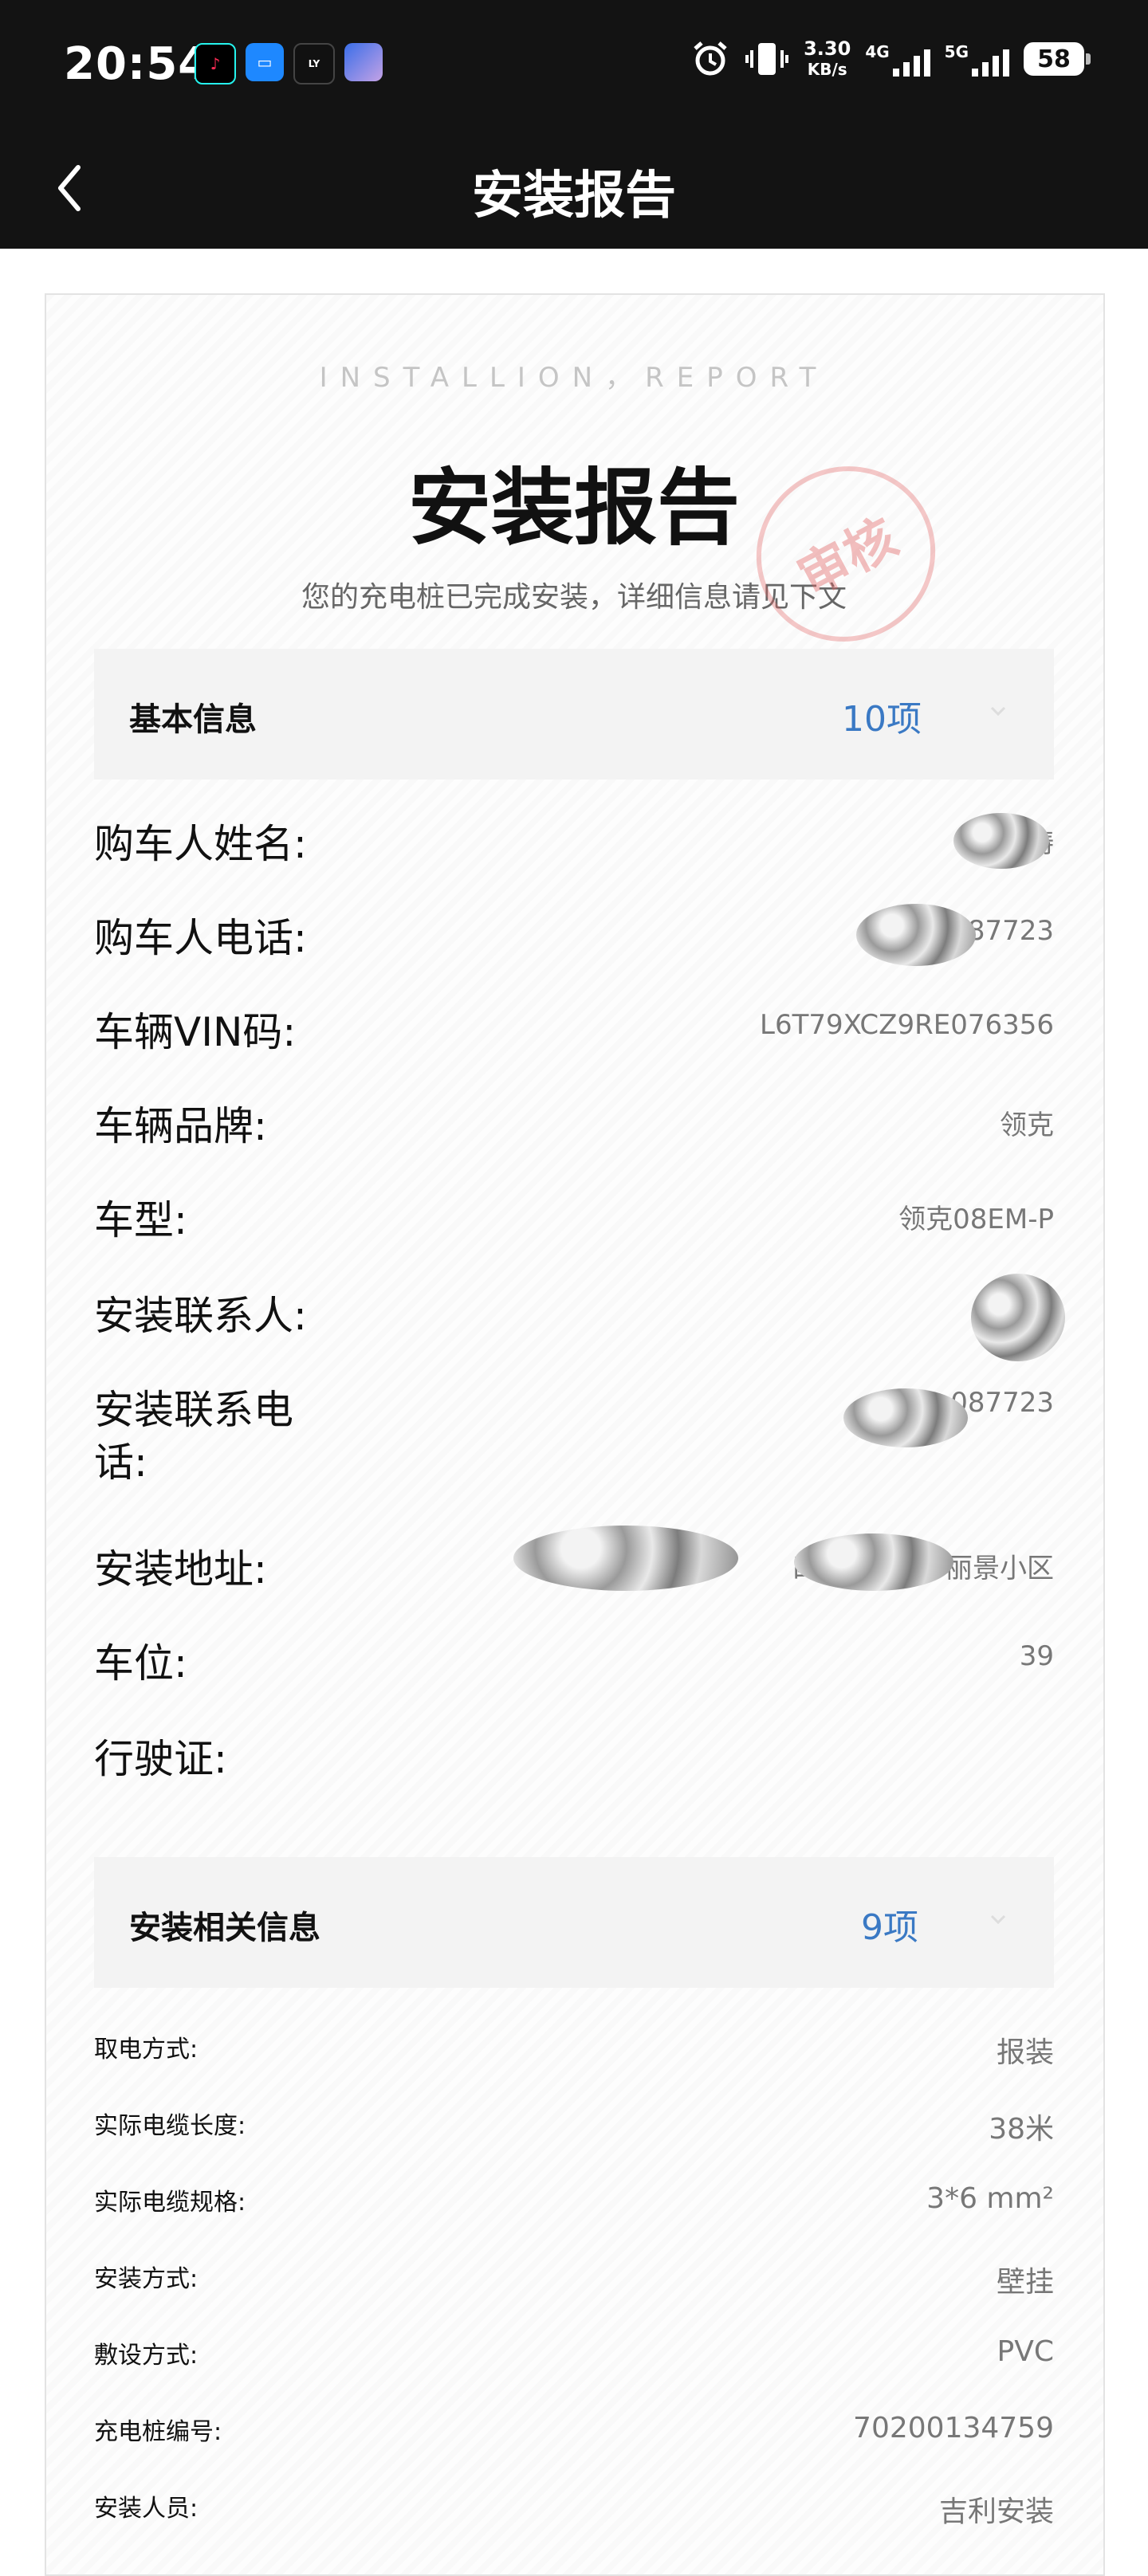  I want to click on section-title: 基本信息, so click(193, 719).